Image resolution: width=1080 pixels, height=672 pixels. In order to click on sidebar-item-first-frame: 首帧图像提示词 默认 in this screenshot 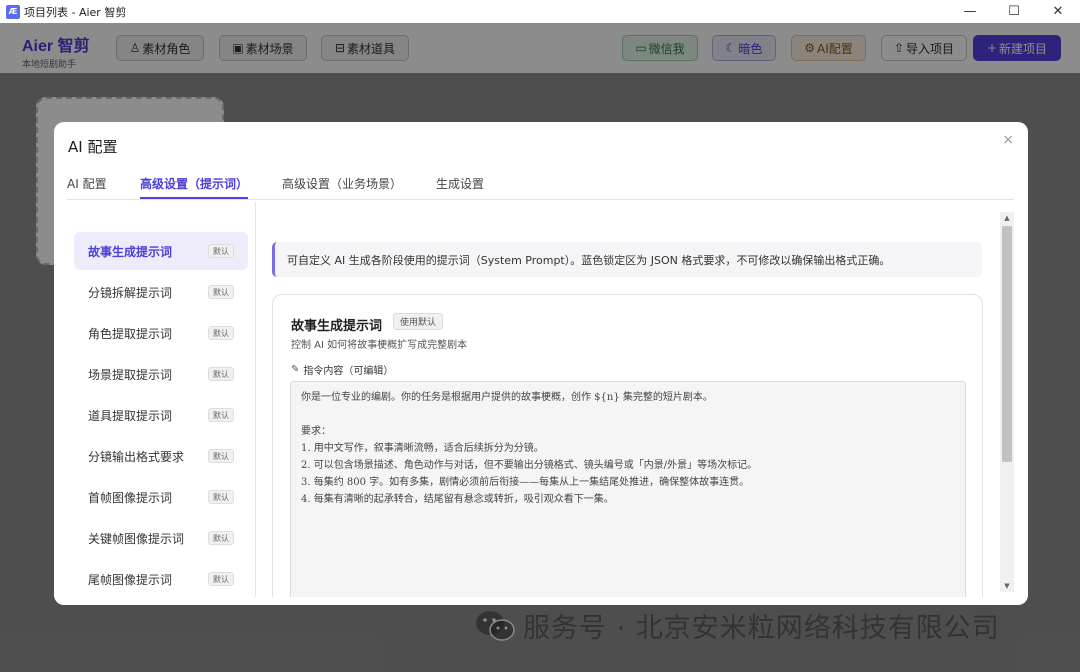, I will do `click(161, 497)`.